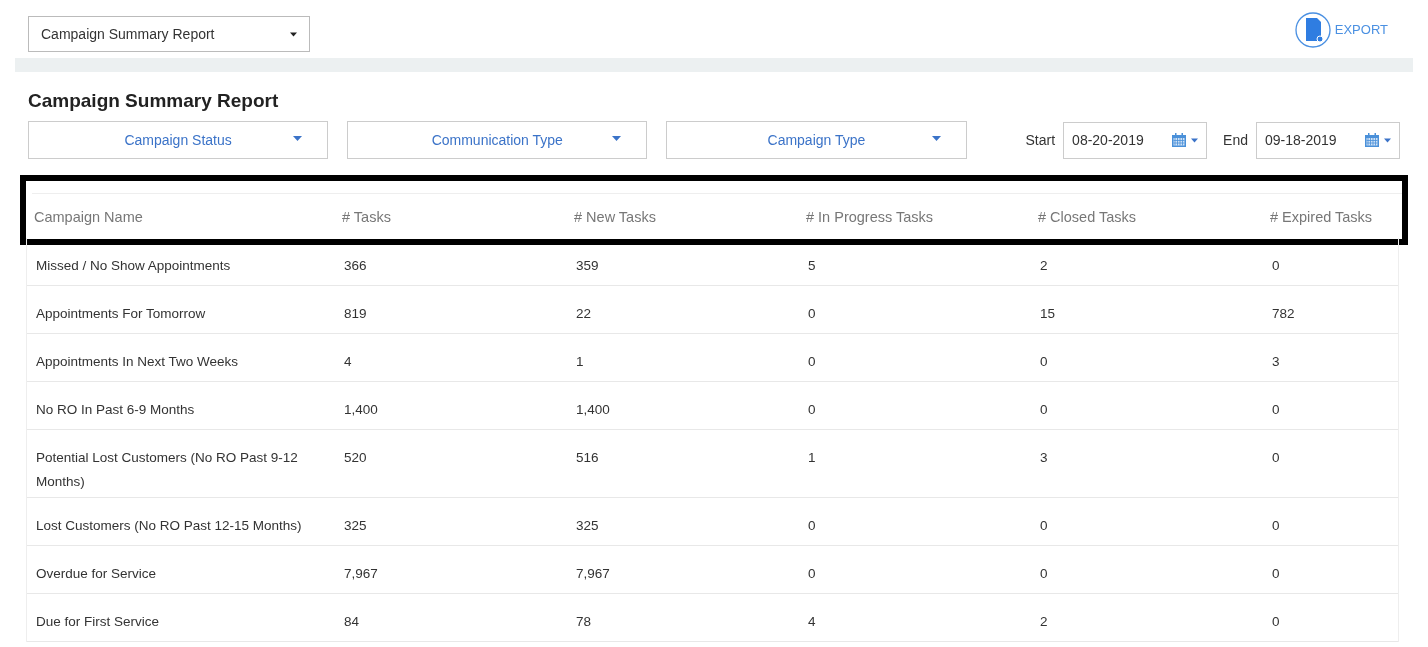  What do you see at coordinates (1040, 140) in the screenshot?
I see `start-label: Start` at bounding box center [1040, 140].